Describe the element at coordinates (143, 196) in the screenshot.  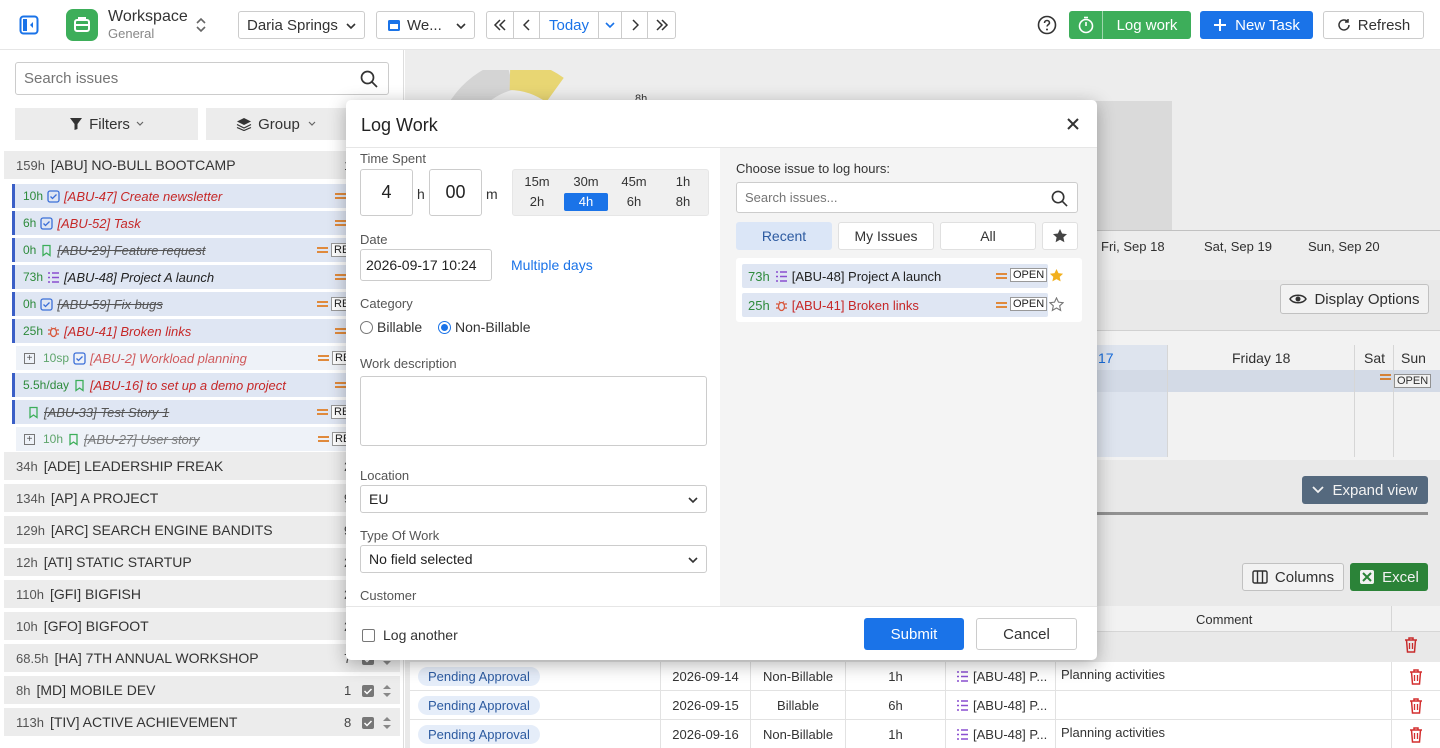
I see `issue-title: [ABU-47] Create newsletter` at that location.